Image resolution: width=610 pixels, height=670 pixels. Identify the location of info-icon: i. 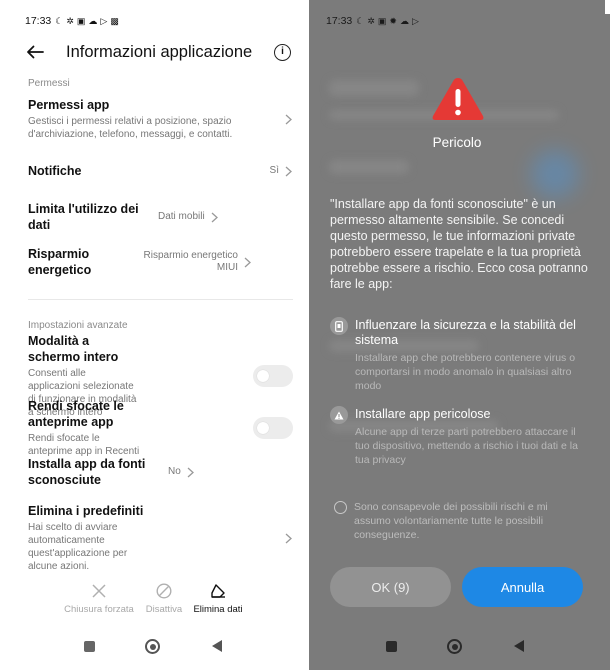
(282, 52).